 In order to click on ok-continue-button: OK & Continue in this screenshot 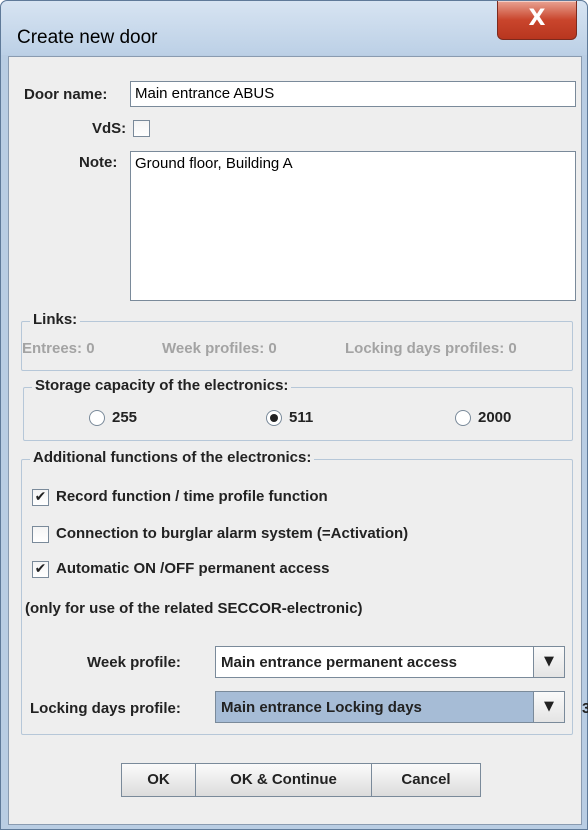, I will do `click(283, 780)`.